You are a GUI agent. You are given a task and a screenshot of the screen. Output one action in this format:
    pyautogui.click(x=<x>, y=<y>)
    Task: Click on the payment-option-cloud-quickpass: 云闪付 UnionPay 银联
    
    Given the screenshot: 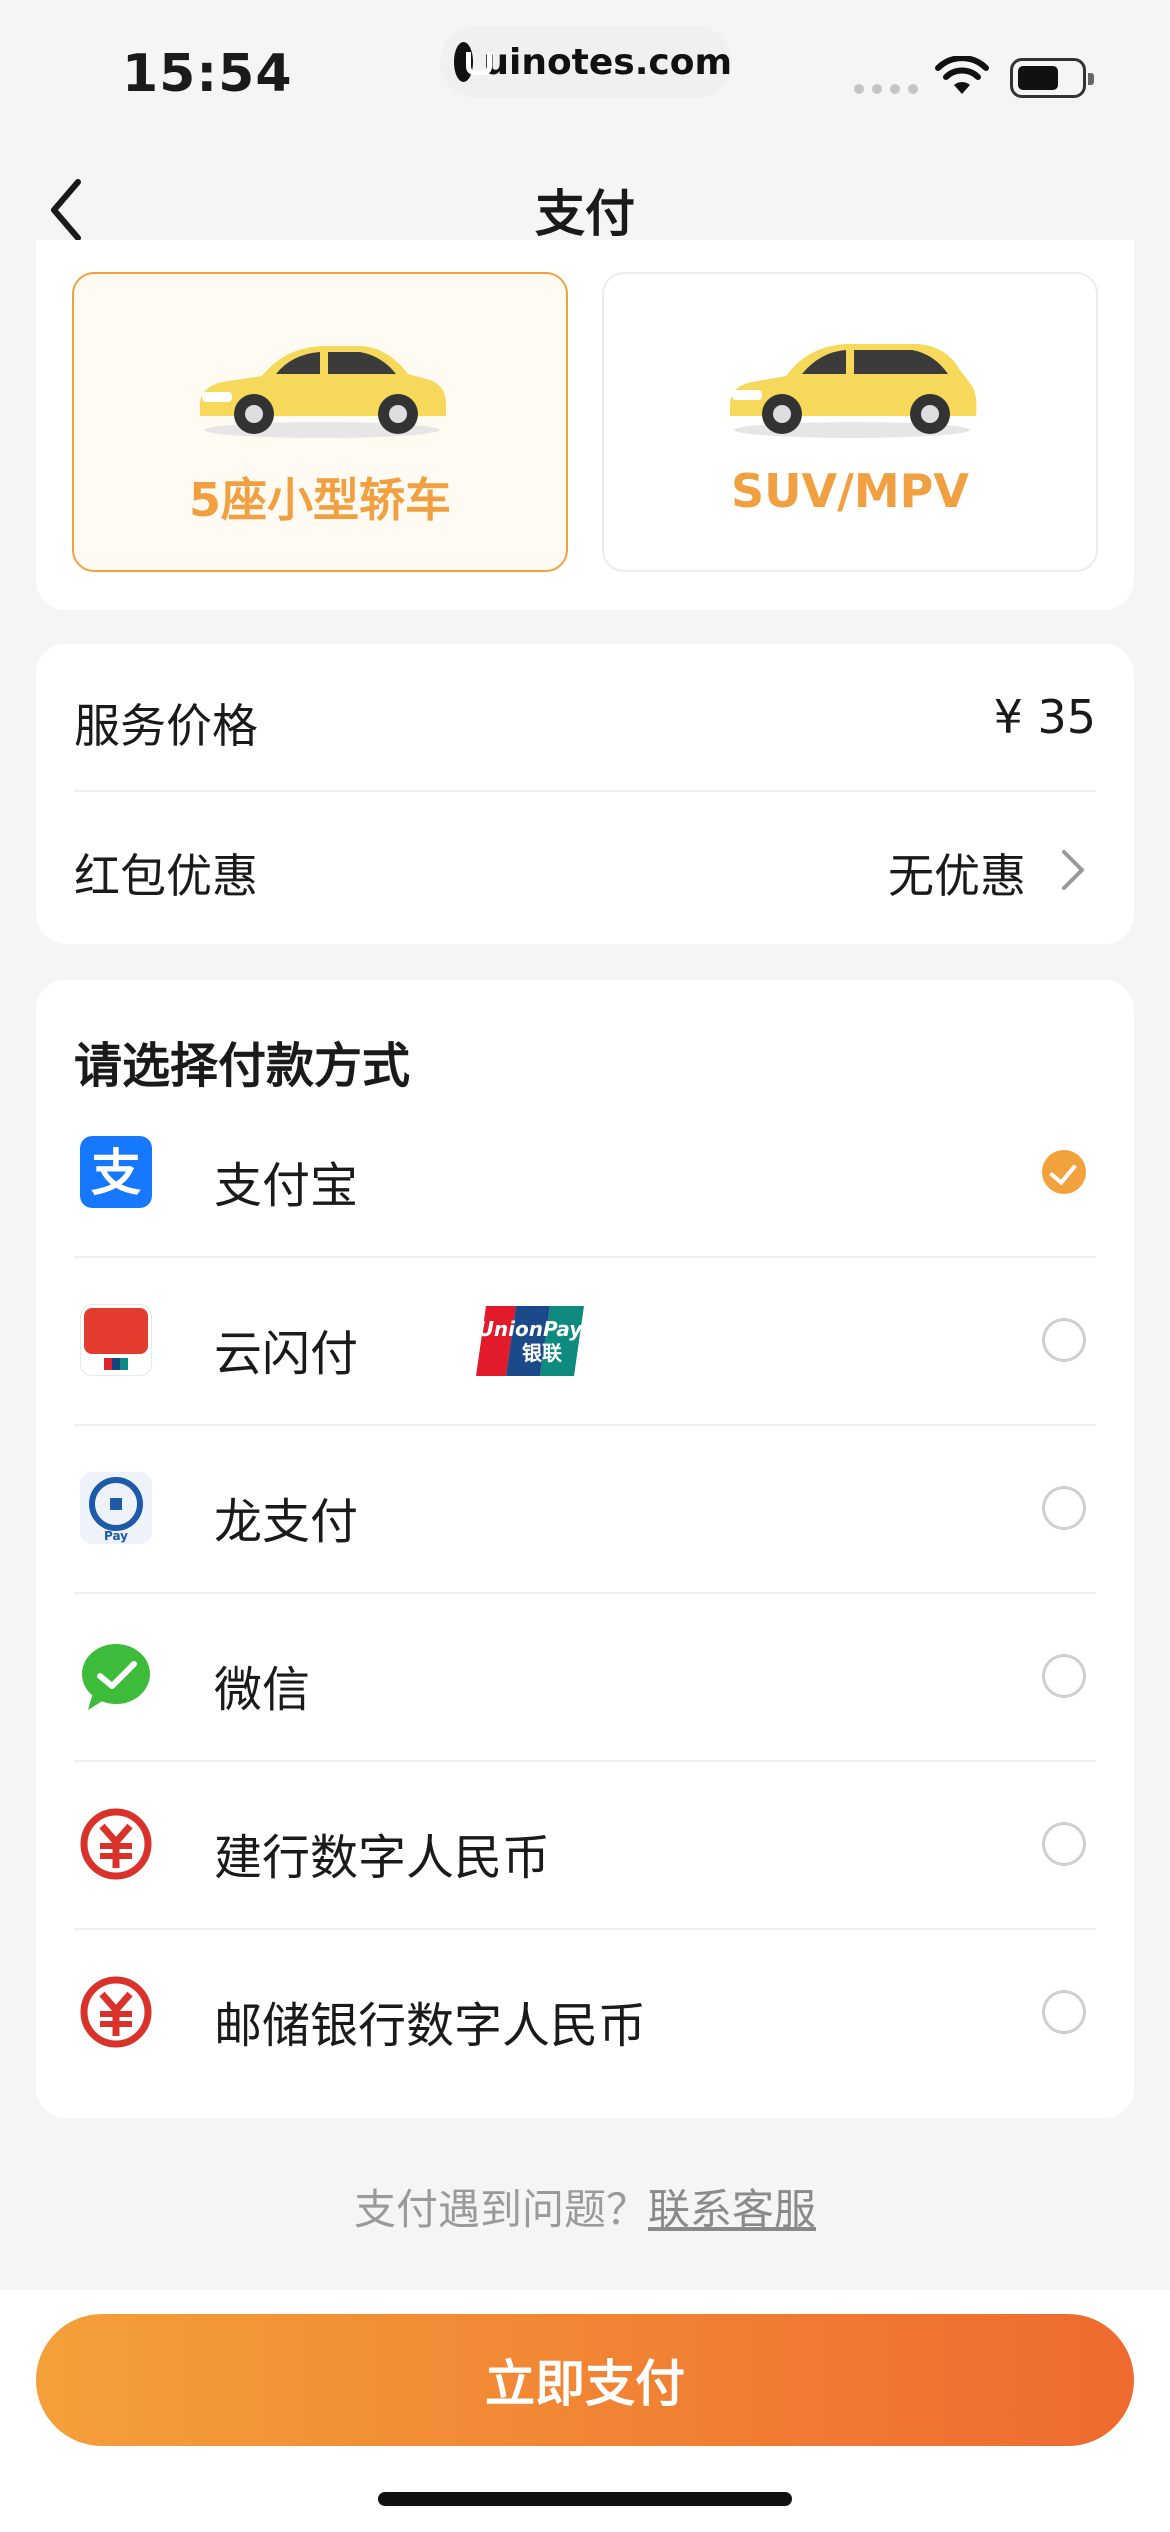 What is the action you would take?
    pyautogui.click(x=585, y=1342)
    